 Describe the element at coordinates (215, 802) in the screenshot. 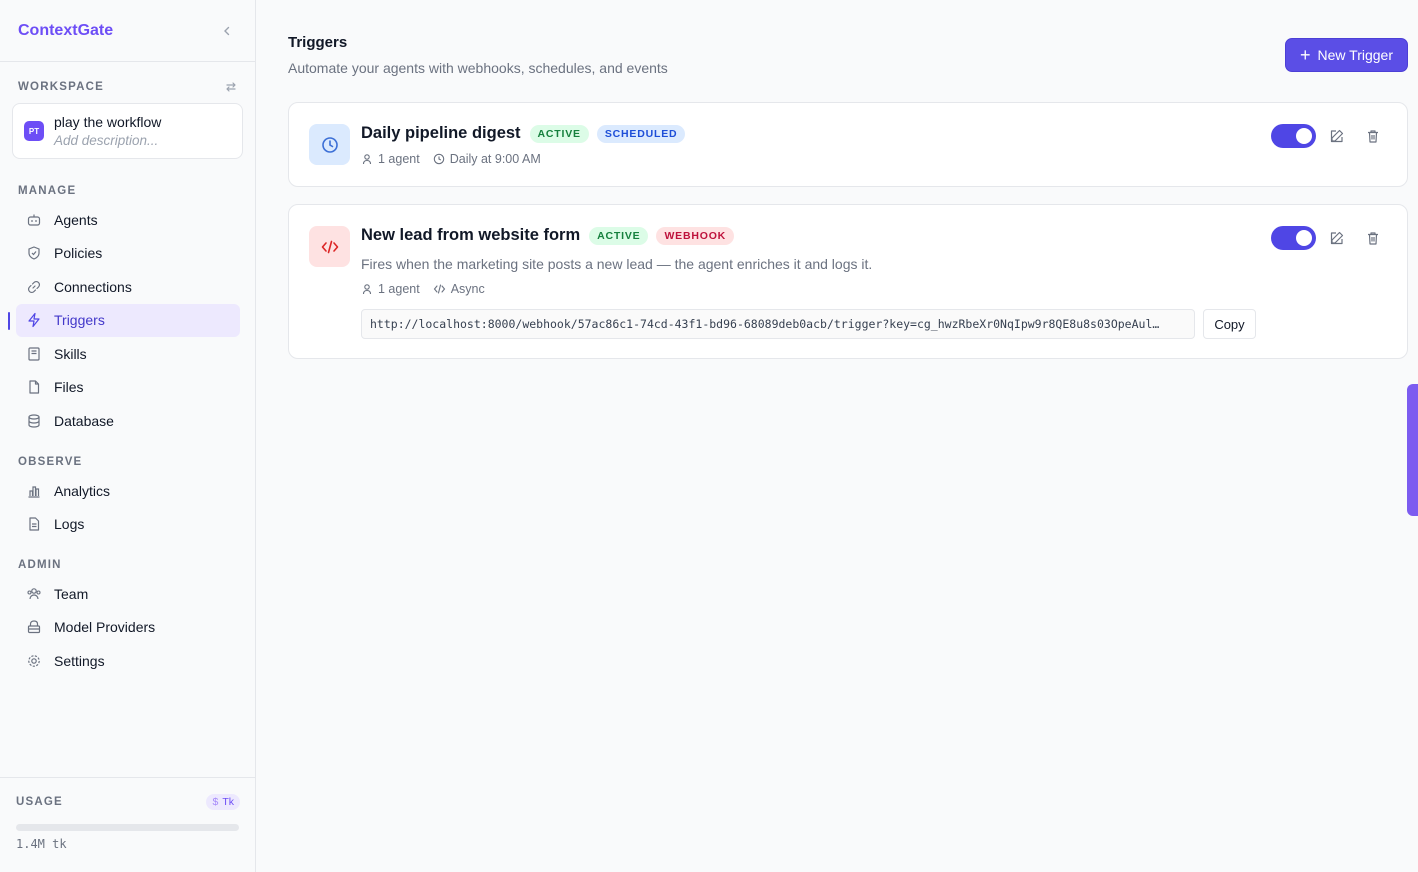

I see `unit-dollar: $` at that location.